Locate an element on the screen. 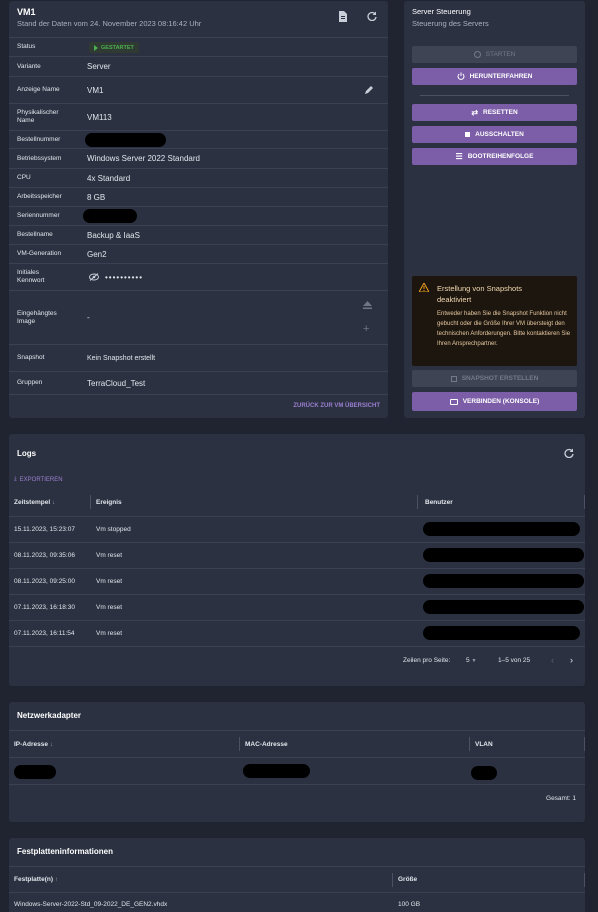 The height and width of the screenshot is (912, 598). network-total: Gesamt: 1 is located at coordinates (561, 798).